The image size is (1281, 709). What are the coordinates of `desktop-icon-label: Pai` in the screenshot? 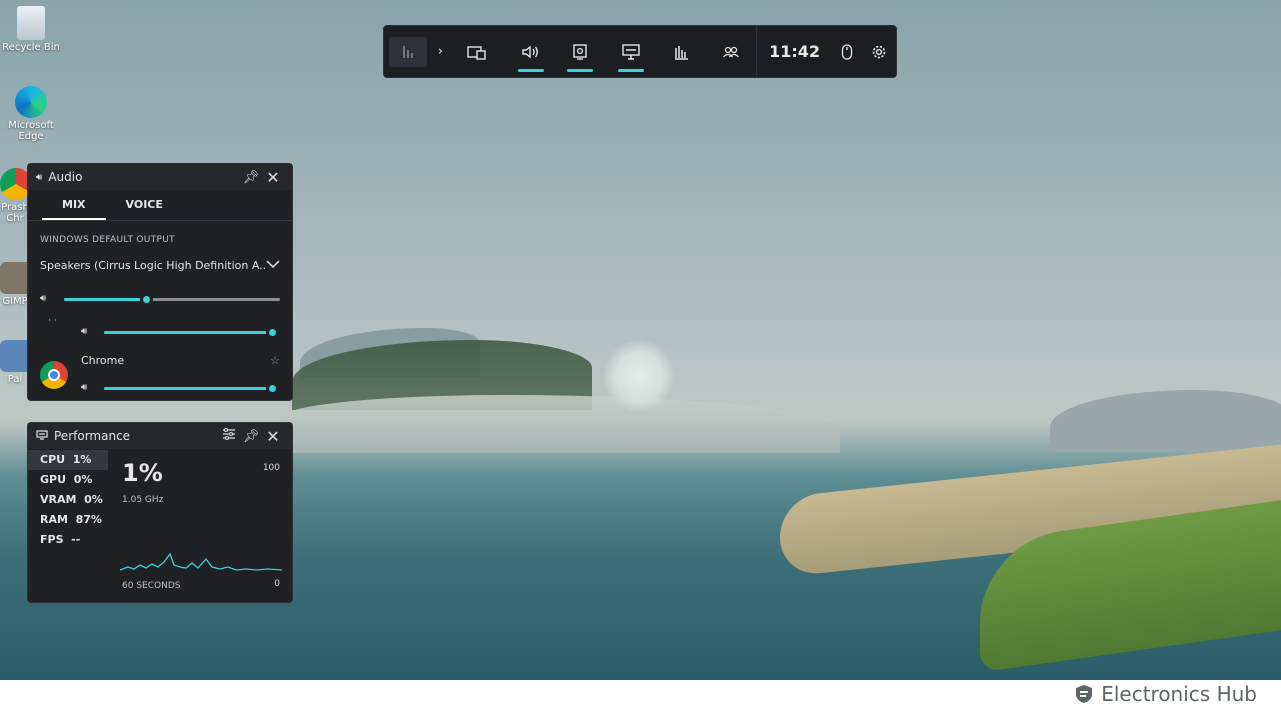 It's located at (15, 379).